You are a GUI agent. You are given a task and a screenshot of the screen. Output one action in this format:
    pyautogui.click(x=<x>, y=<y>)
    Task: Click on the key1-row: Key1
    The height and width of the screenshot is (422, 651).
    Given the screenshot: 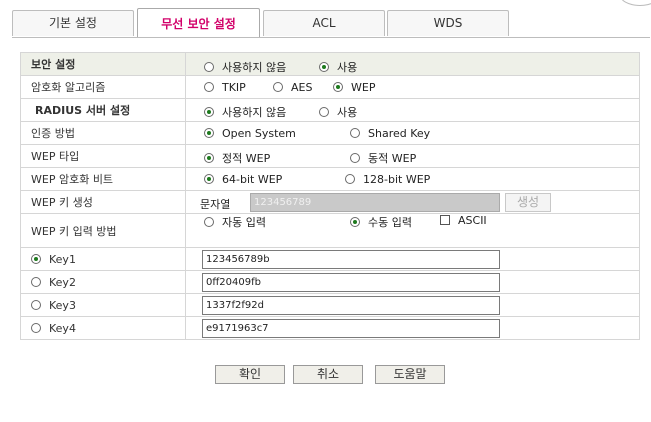 What is the action you would take?
    pyautogui.click(x=330, y=259)
    